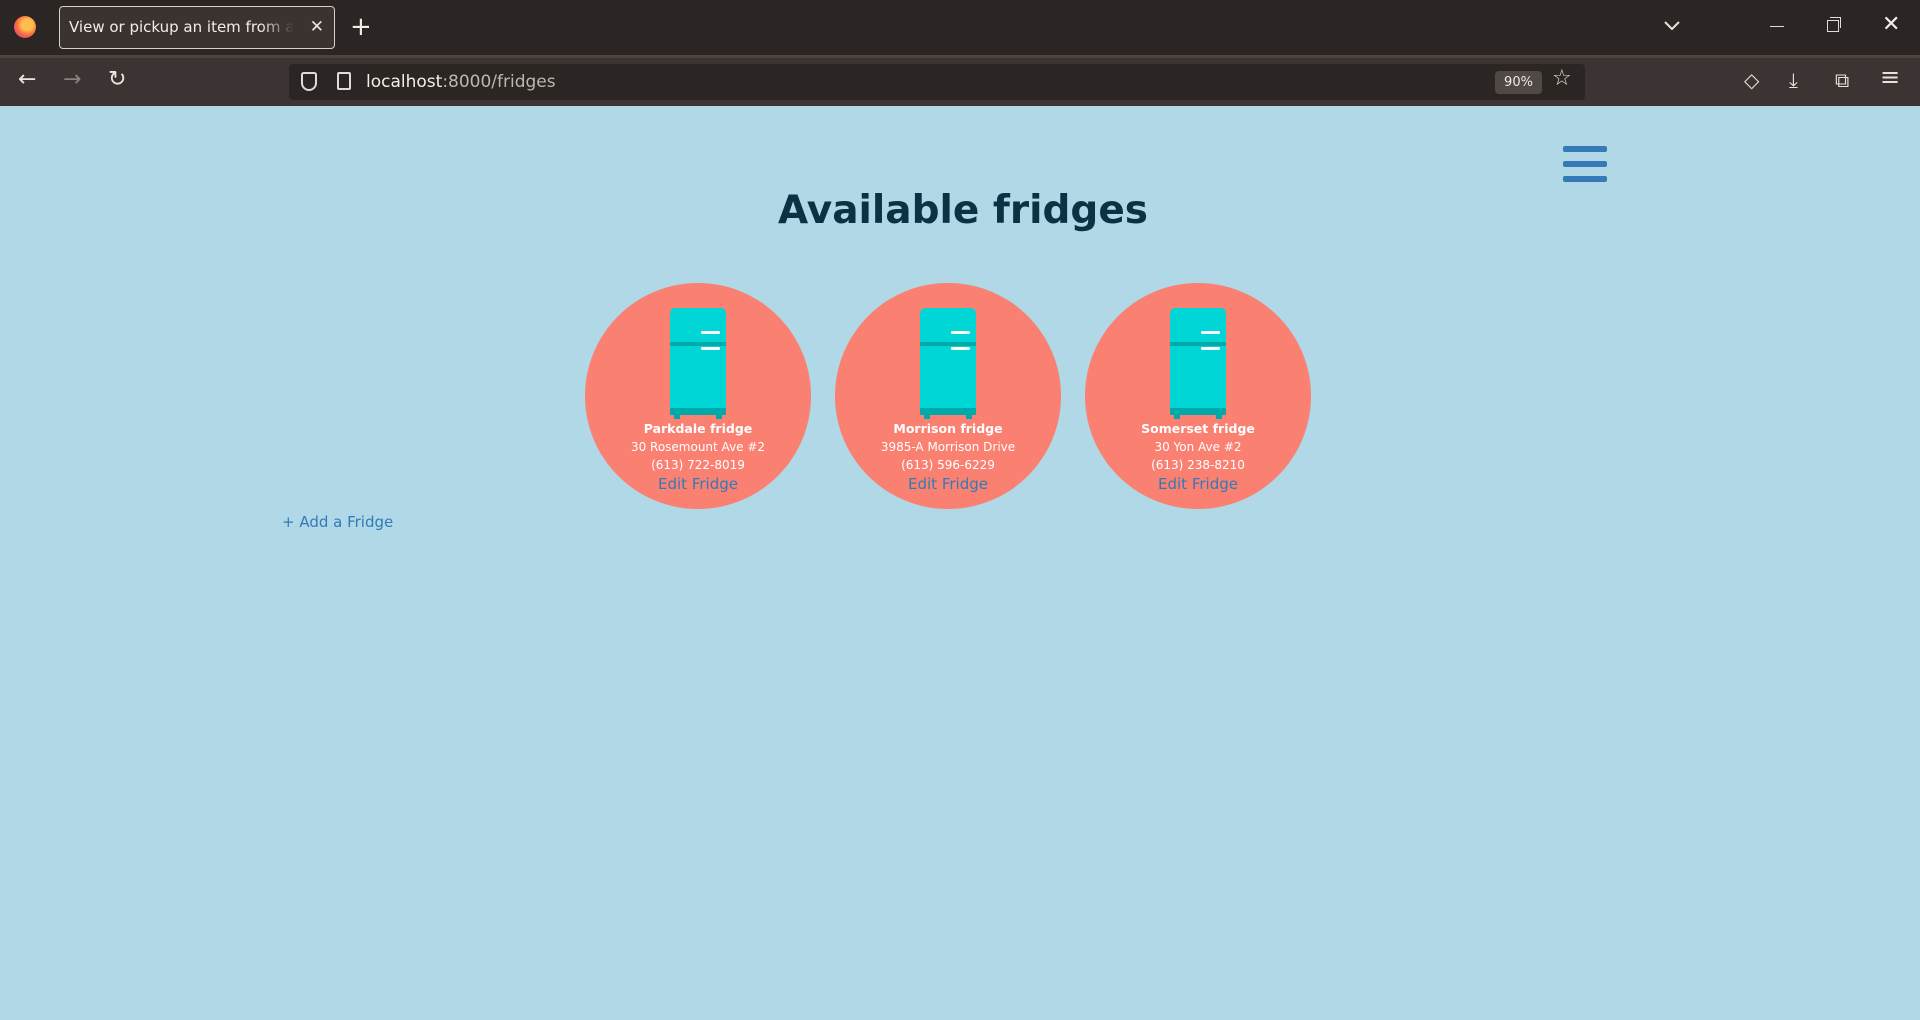 The image size is (1920, 1020). Describe the element at coordinates (499, 82) in the screenshot. I see `url-path: :8000/fridges` at that location.